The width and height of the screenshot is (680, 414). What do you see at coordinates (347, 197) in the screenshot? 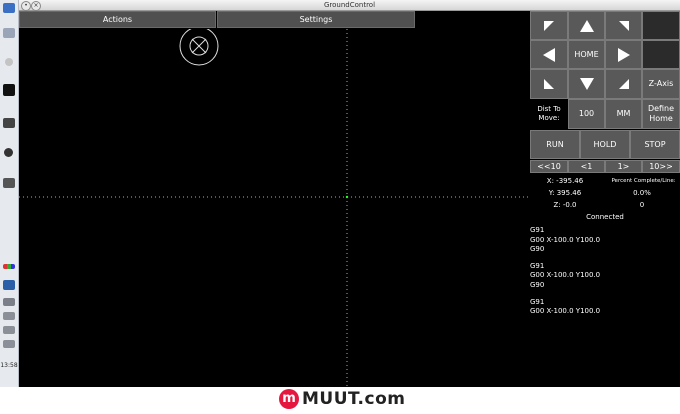
I see `origin-dot` at bounding box center [347, 197].